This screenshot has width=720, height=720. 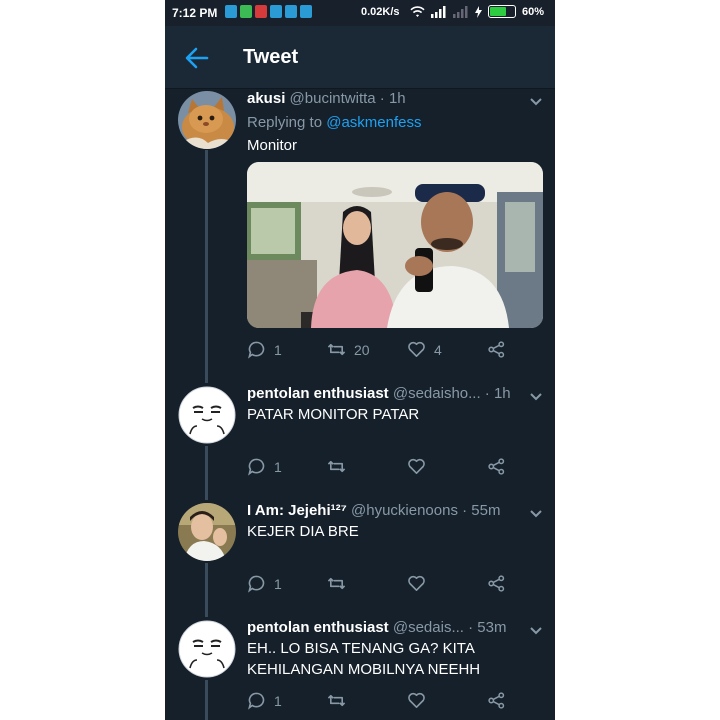 I want to click on replying-to: Replying to @askmenfess, so click(x=334, y=122).